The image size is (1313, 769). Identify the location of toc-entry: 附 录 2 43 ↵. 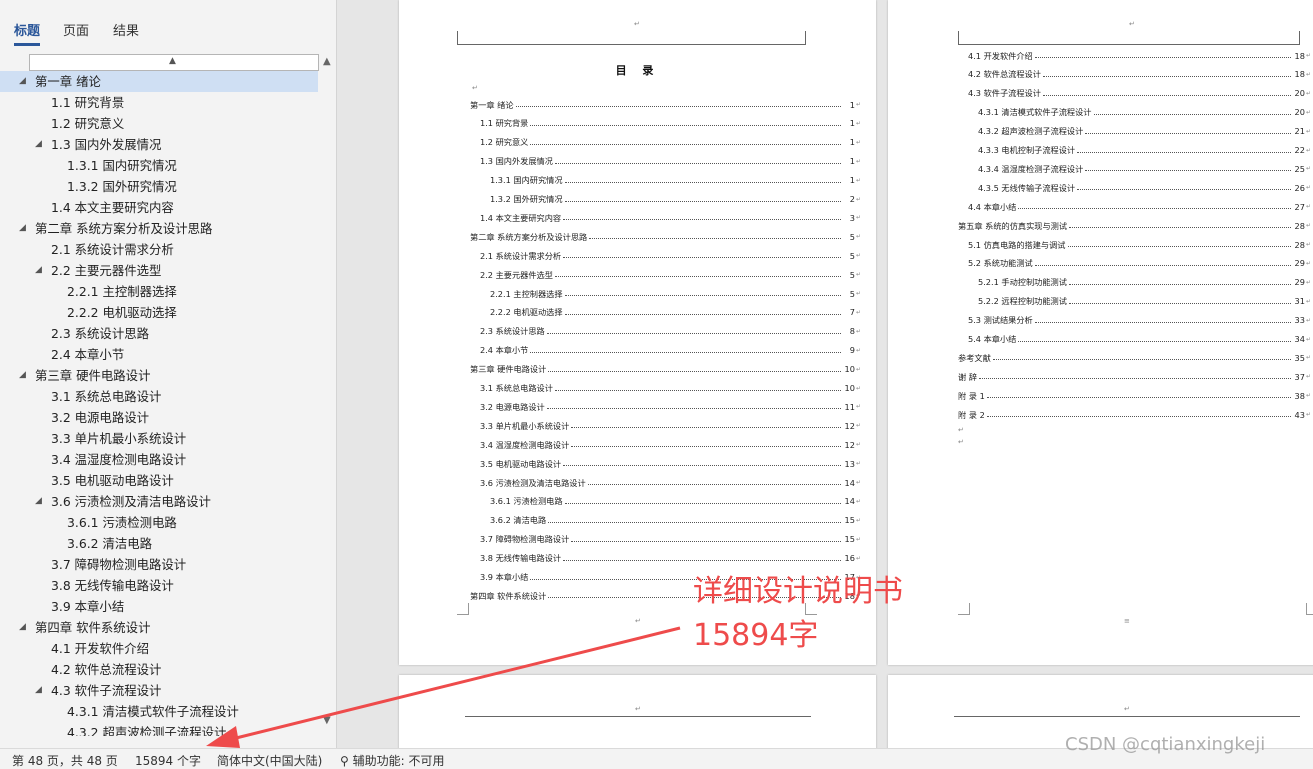
(1134, 414).